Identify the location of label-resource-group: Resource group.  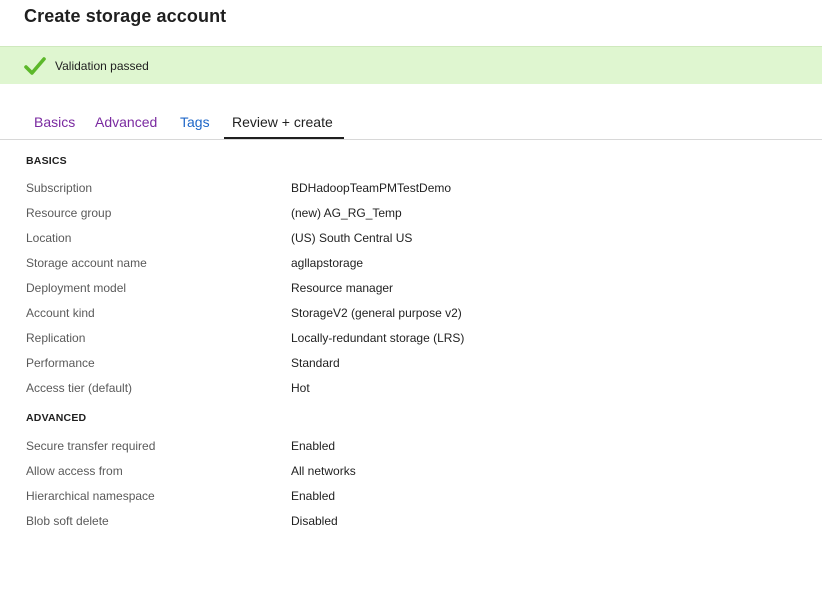
(69, 213).